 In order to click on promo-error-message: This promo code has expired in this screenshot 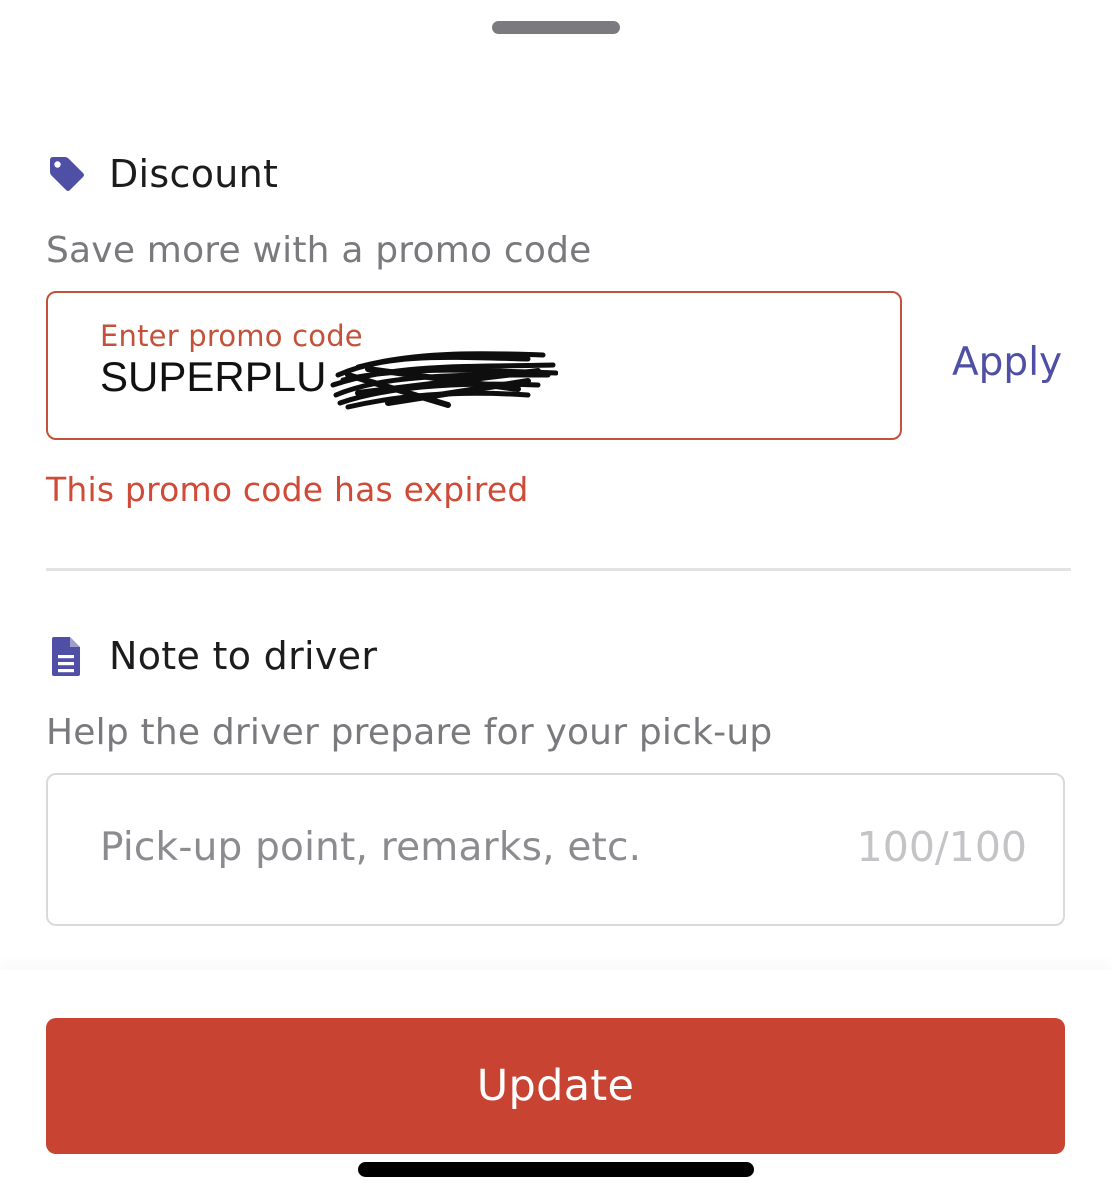, I will do `click(287, 489)`.